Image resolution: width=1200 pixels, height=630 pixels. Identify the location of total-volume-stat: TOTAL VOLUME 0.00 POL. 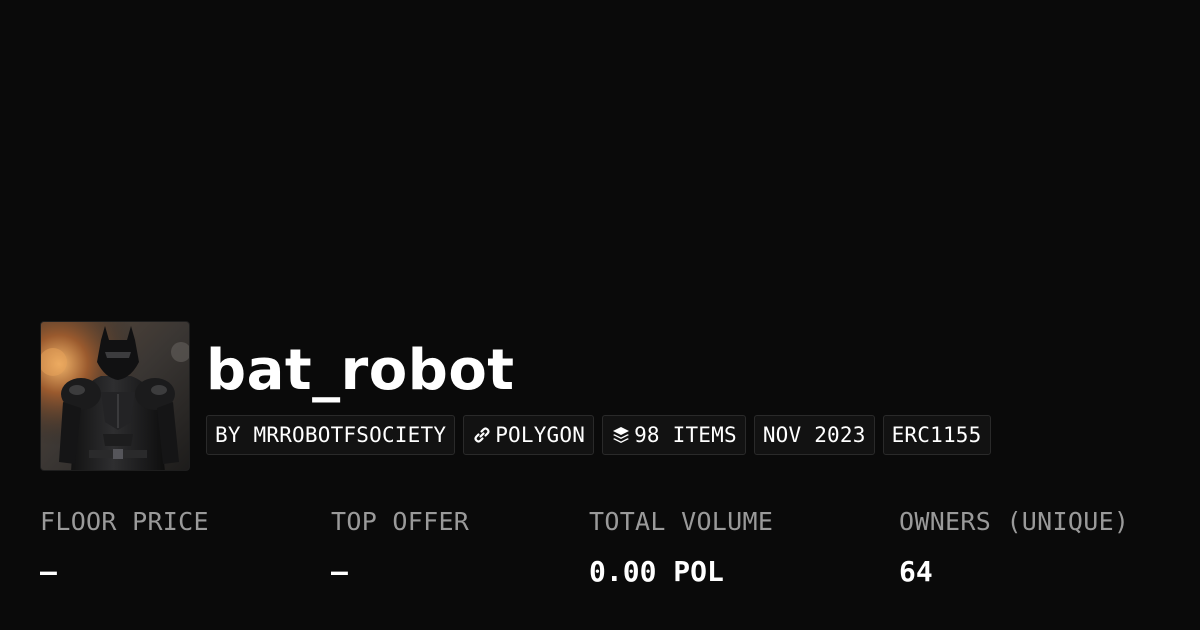
(681, 547).